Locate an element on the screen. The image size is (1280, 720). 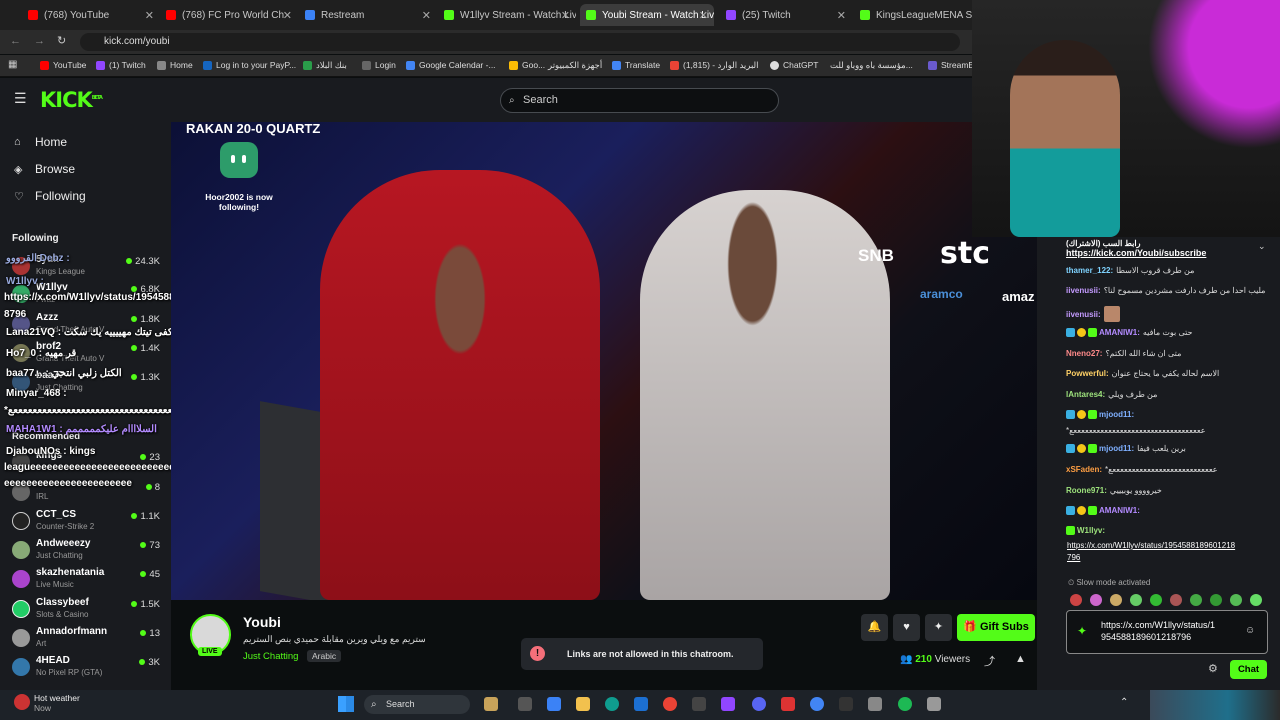
sidebar-channel: CCT_CS Counter-Strike 2 1.1K is located at coordinates (86, 523).